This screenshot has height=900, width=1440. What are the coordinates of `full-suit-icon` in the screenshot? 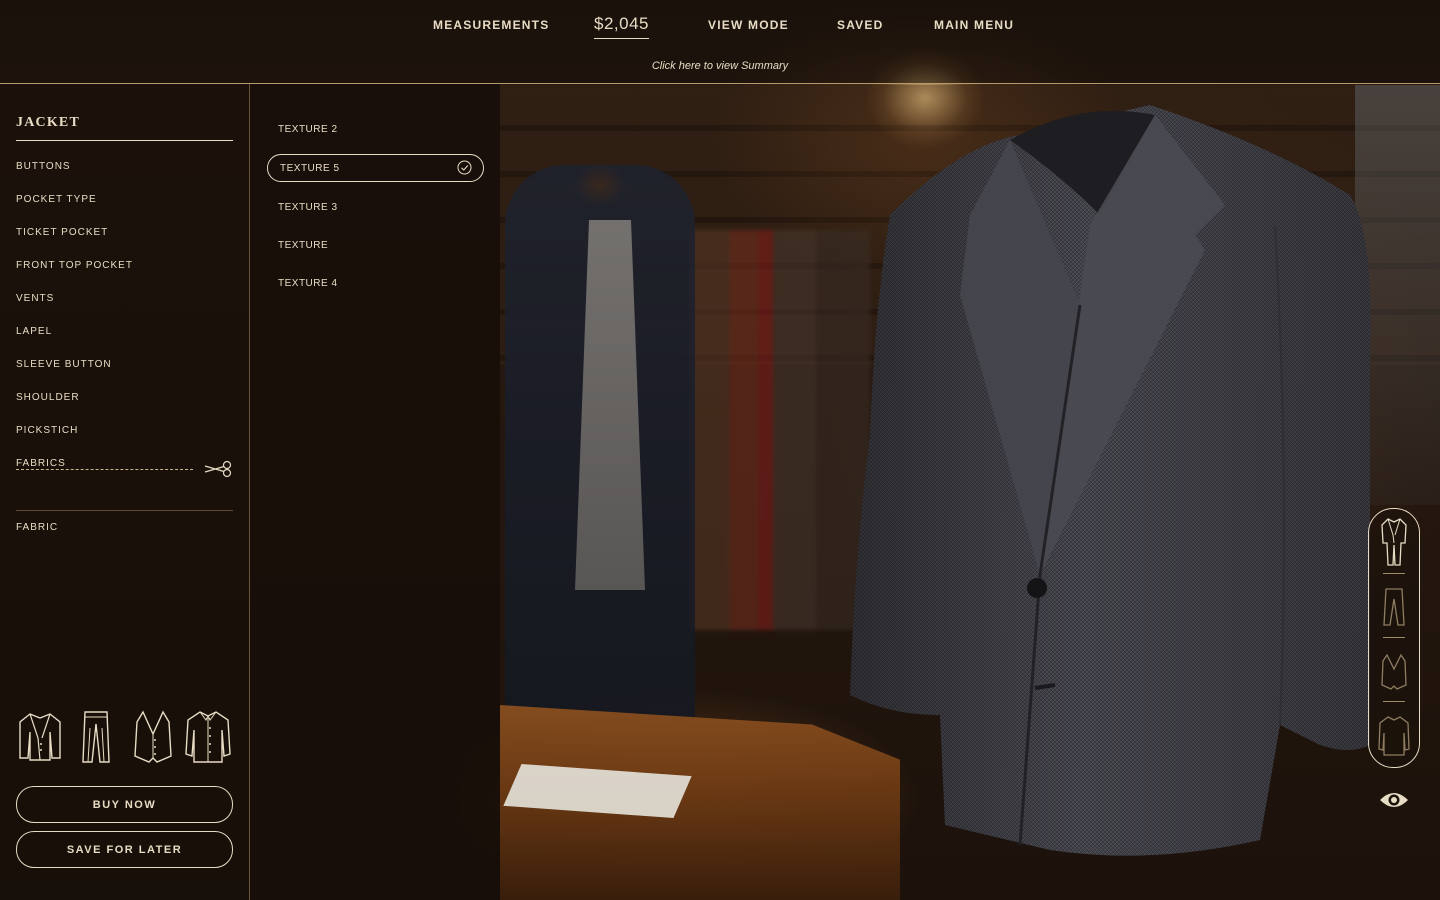 It's located at (1394, 541).